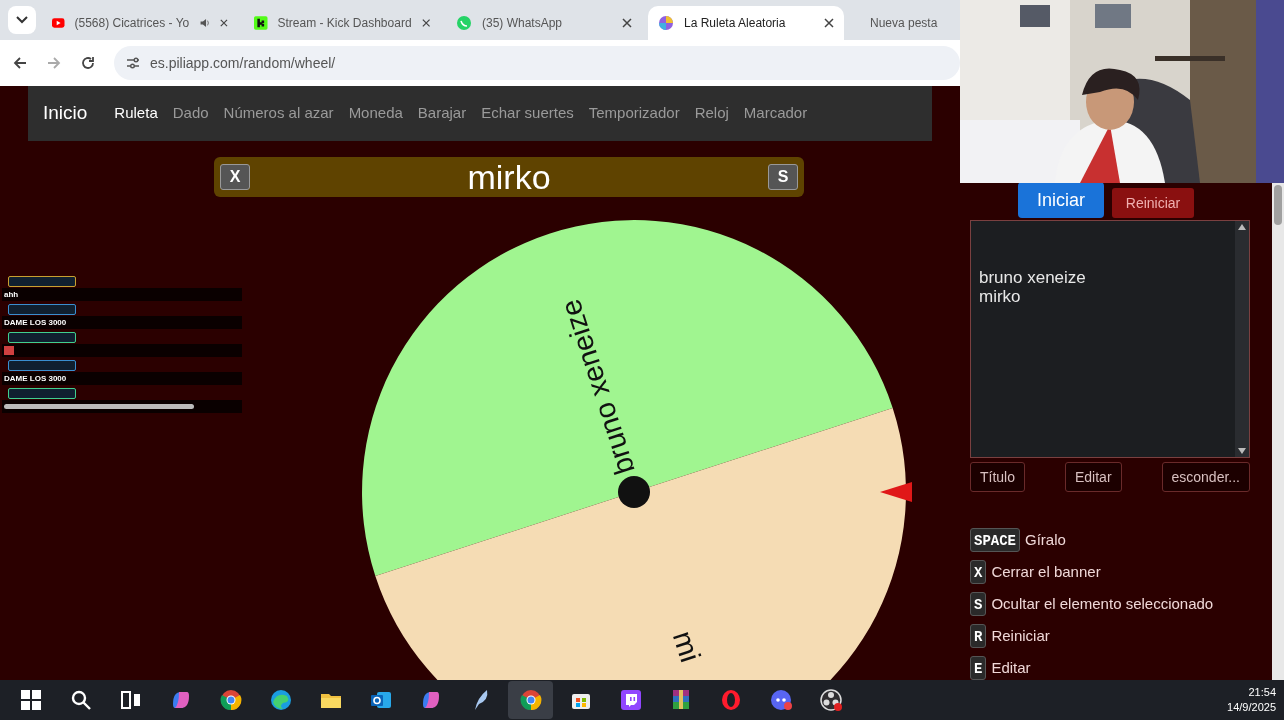 This screenshot has width=1284, height=720. Describe the element at coordinates (1020, 635) in the screenshot. I see `shortcut-label: Reiniciar` at that location.